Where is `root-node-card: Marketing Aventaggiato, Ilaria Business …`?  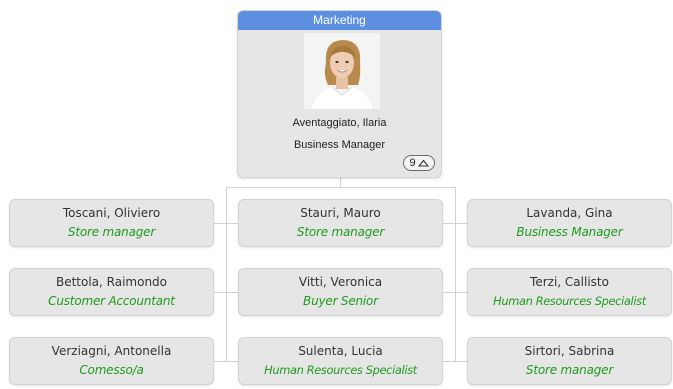
root-node-card: Marketing Aventaggiato, Ilaria Business … is located at coordinates (339, 94).